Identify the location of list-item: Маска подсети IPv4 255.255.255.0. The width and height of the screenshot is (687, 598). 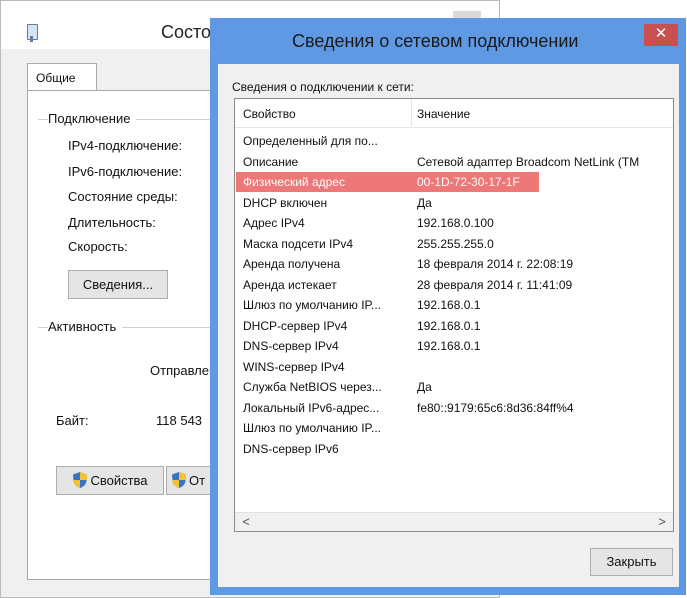
(454, 244).